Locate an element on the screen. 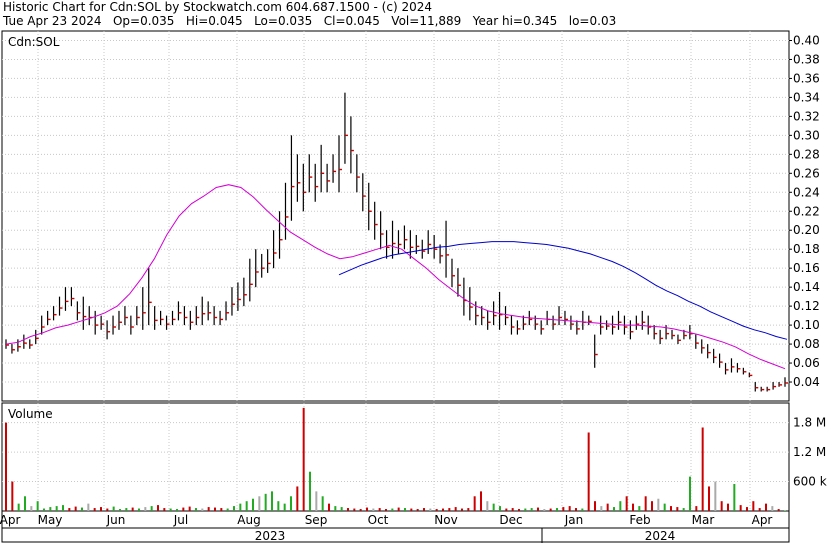 The width and height of the screenshot is (830, 543). month-label: Jan is located at coordinates (574, 520).